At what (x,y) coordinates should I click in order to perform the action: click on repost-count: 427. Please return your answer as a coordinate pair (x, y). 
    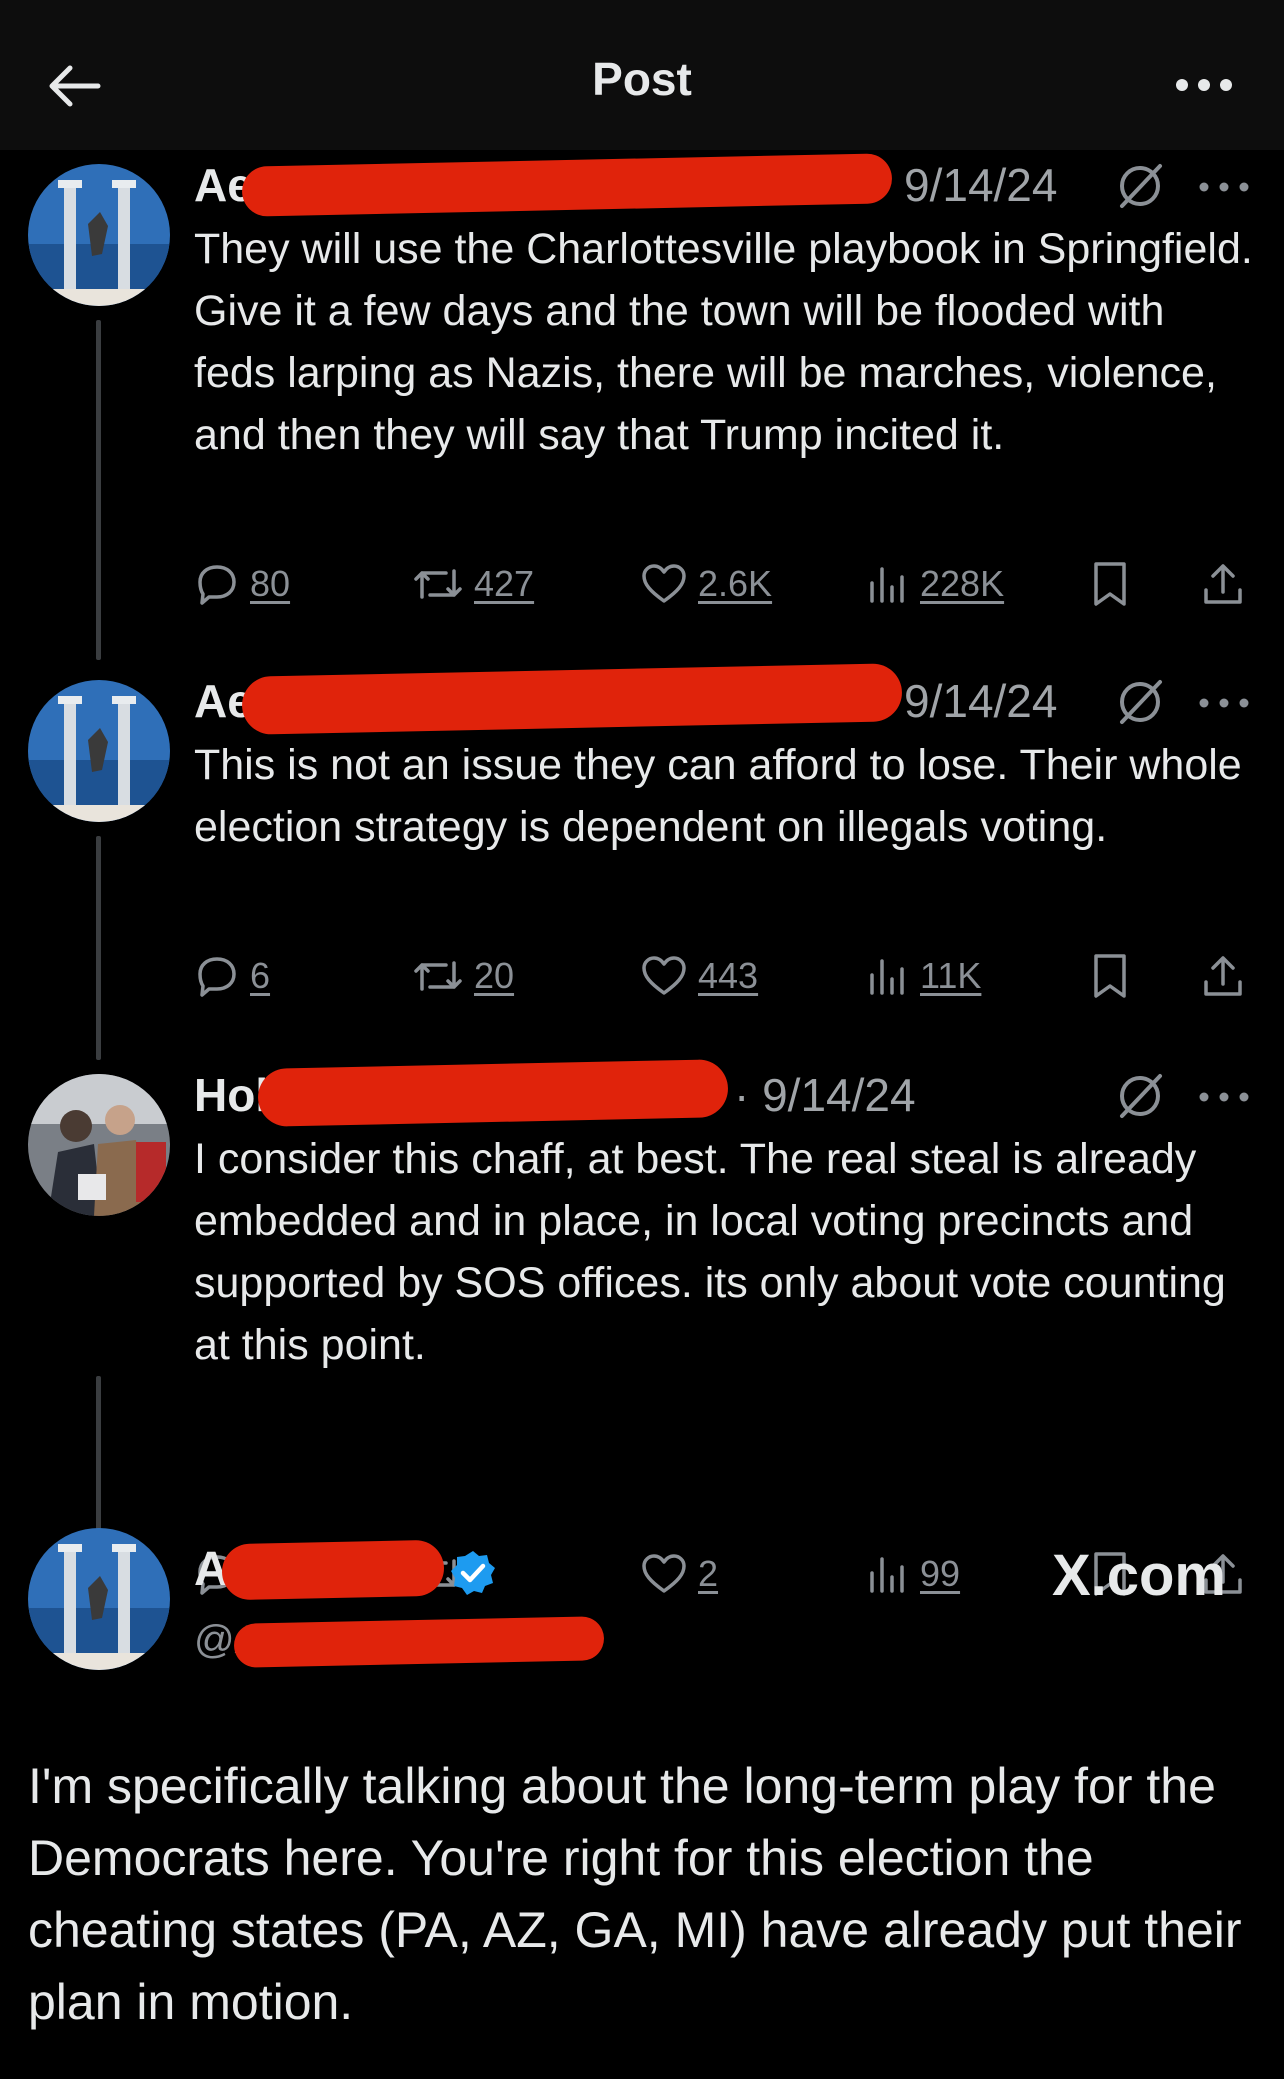
    Looking at the image, I should click on (504, 583).